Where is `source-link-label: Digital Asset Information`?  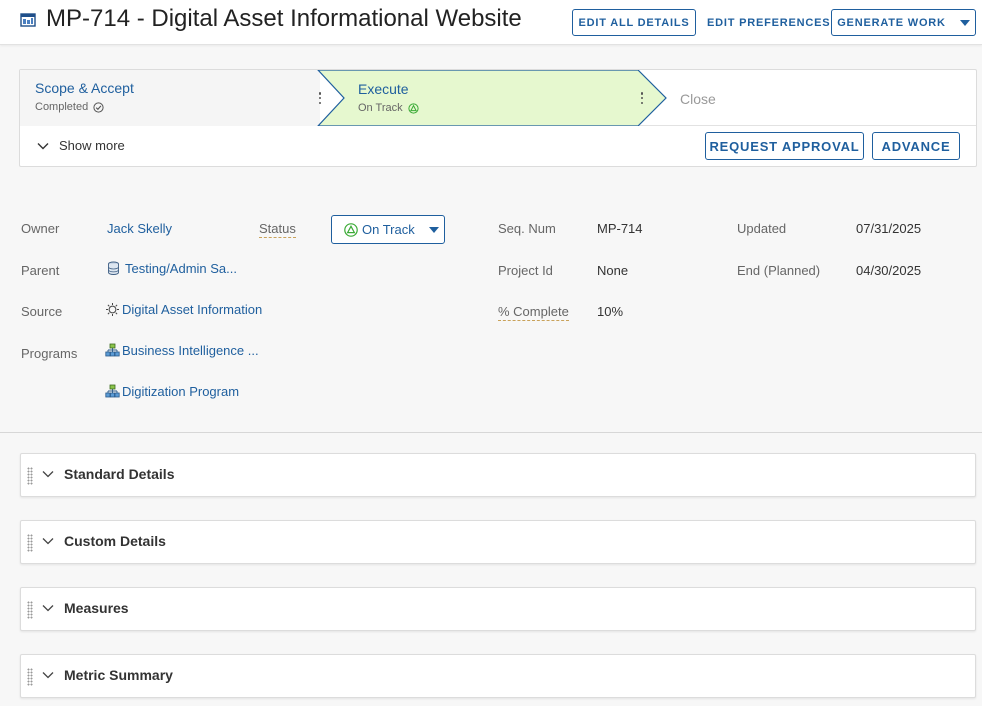
source-link-label: Digital Asset Information is located at coordinates (192, 309).